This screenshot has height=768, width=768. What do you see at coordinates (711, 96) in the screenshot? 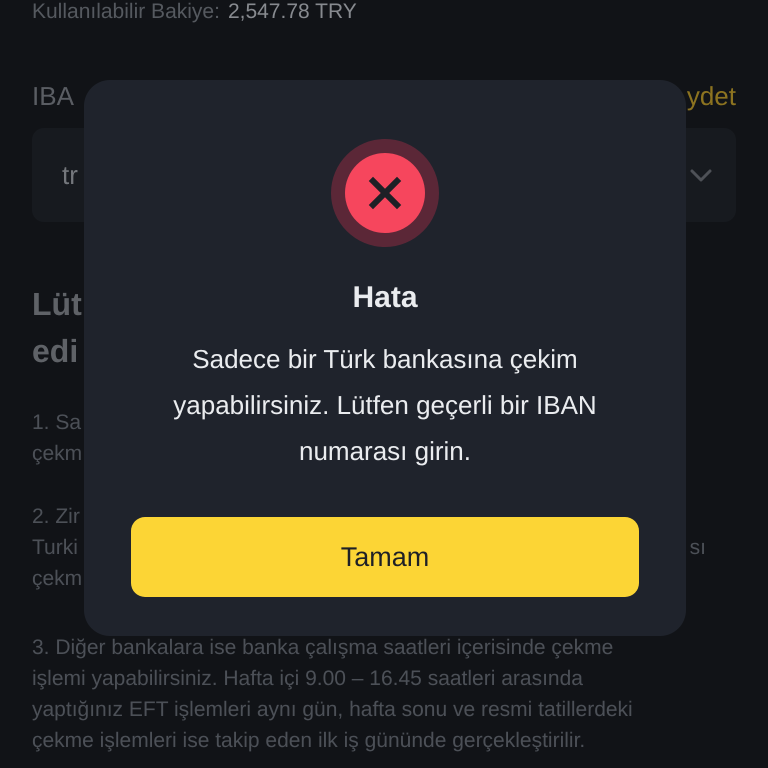
I see `action-link: ydet` at bounding box center [711, 96].